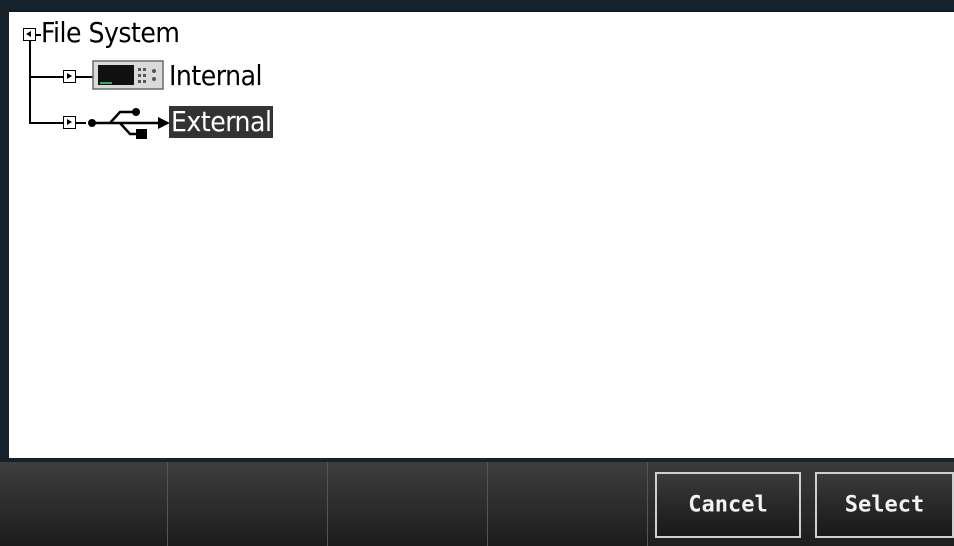 The height and width of the screenshot is (546, 954). I want to click on external-connector, so click(81, 123).